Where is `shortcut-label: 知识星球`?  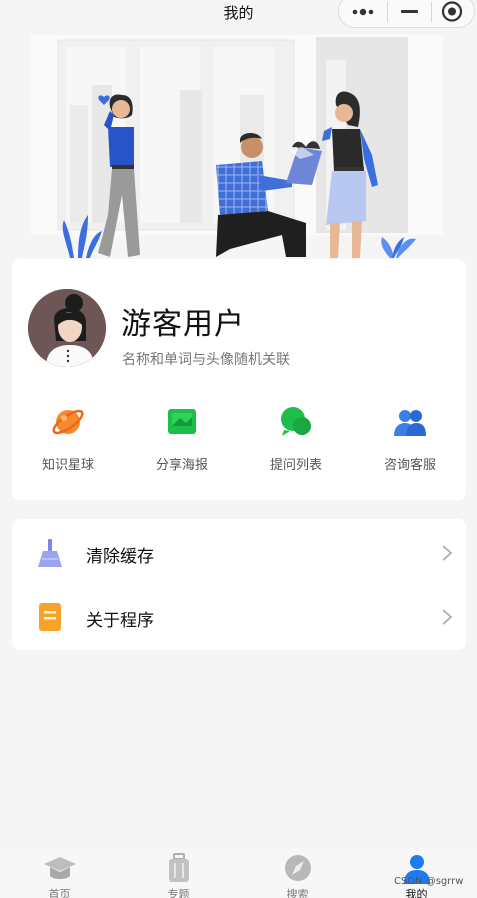
shortcut-label: 知识星球 is located at coordinates (67, 465).